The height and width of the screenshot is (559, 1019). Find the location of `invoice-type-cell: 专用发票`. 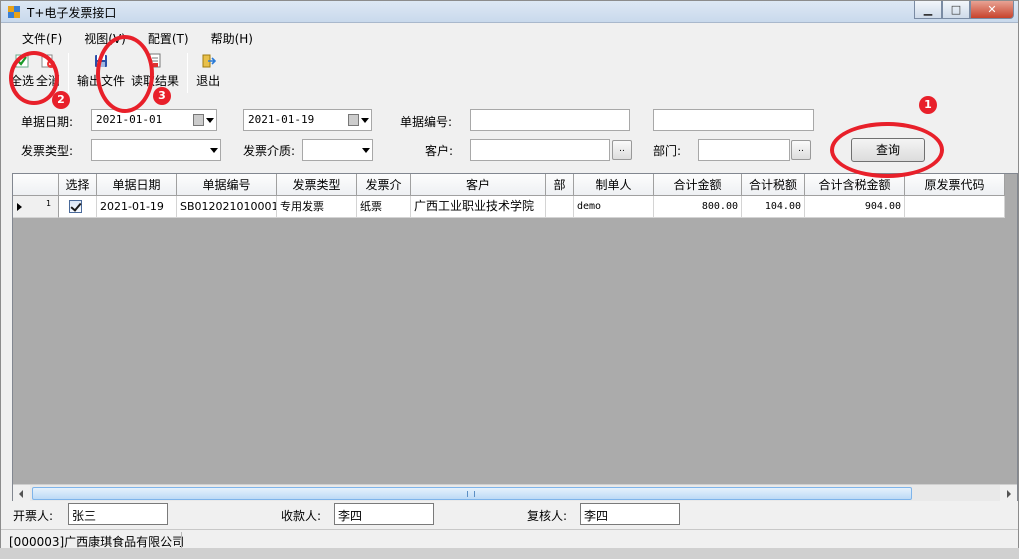

invoice-type-cell: 专用发票 is located at coordinates (317, 207).